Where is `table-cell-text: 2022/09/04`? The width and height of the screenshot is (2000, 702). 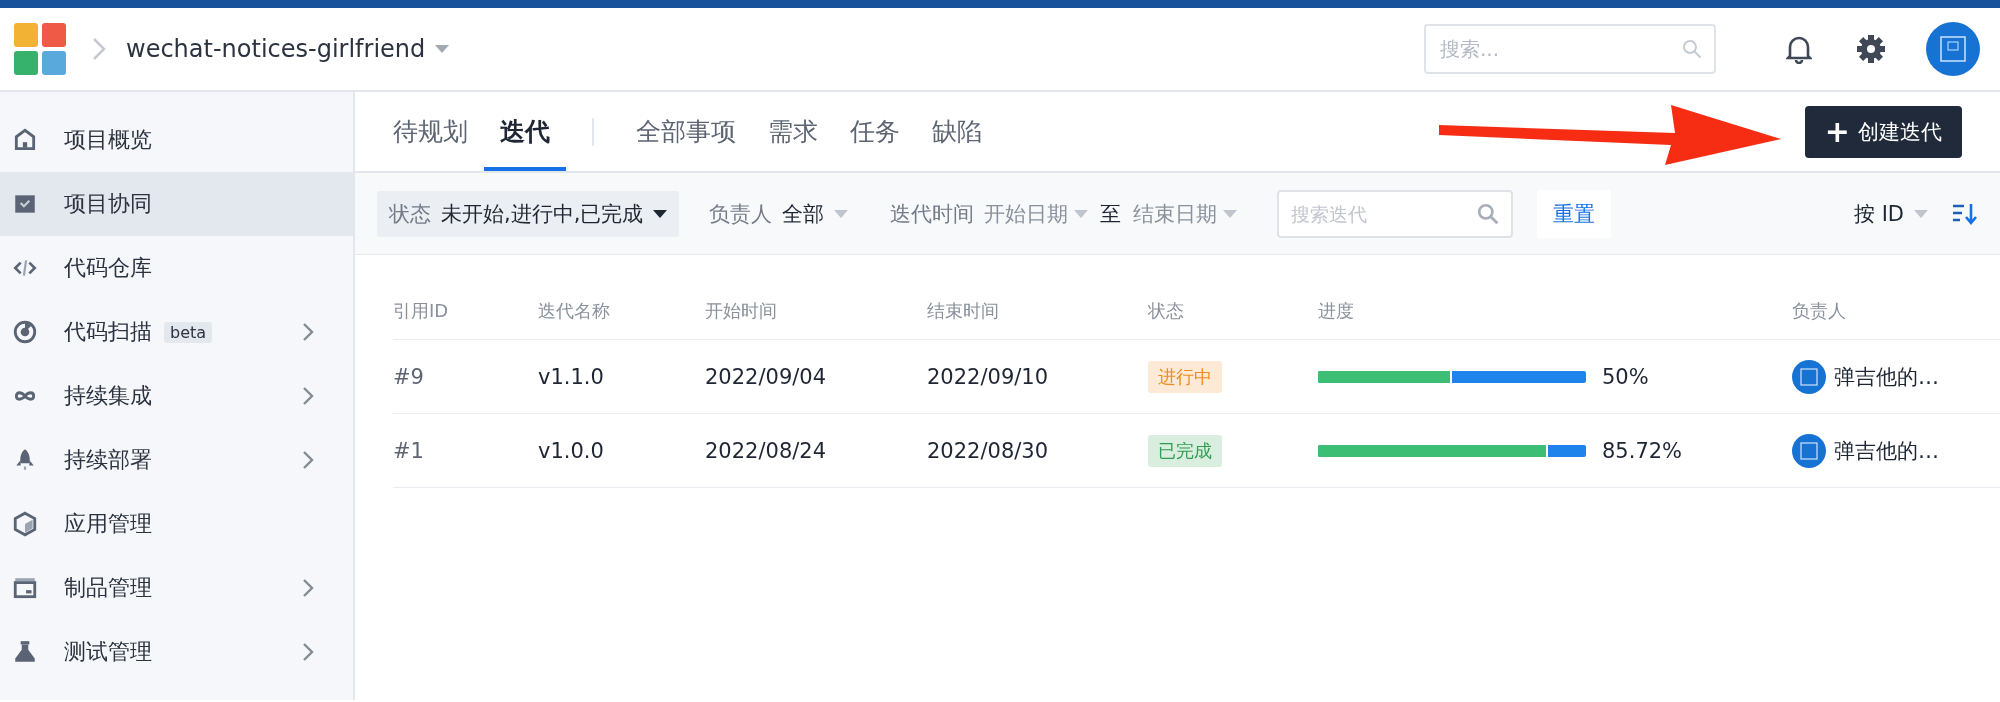
table-cell-text: 2022/09/04 is located at coordinates (766, 376).